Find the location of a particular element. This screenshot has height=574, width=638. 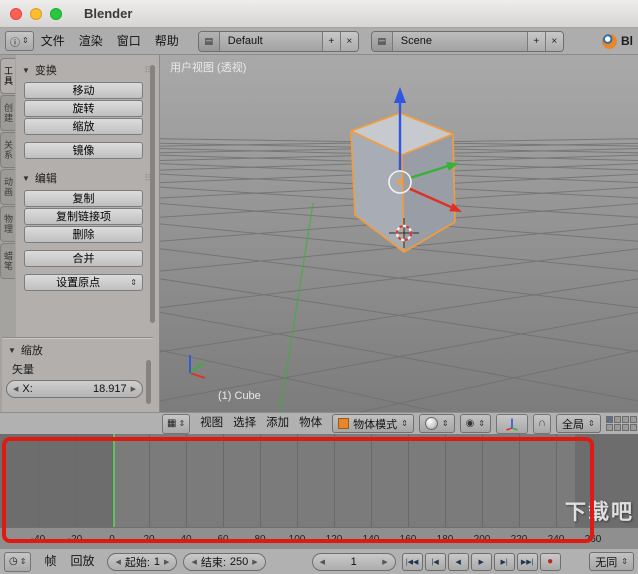

delete-scene-button: × is located at coordinates (553, 41).